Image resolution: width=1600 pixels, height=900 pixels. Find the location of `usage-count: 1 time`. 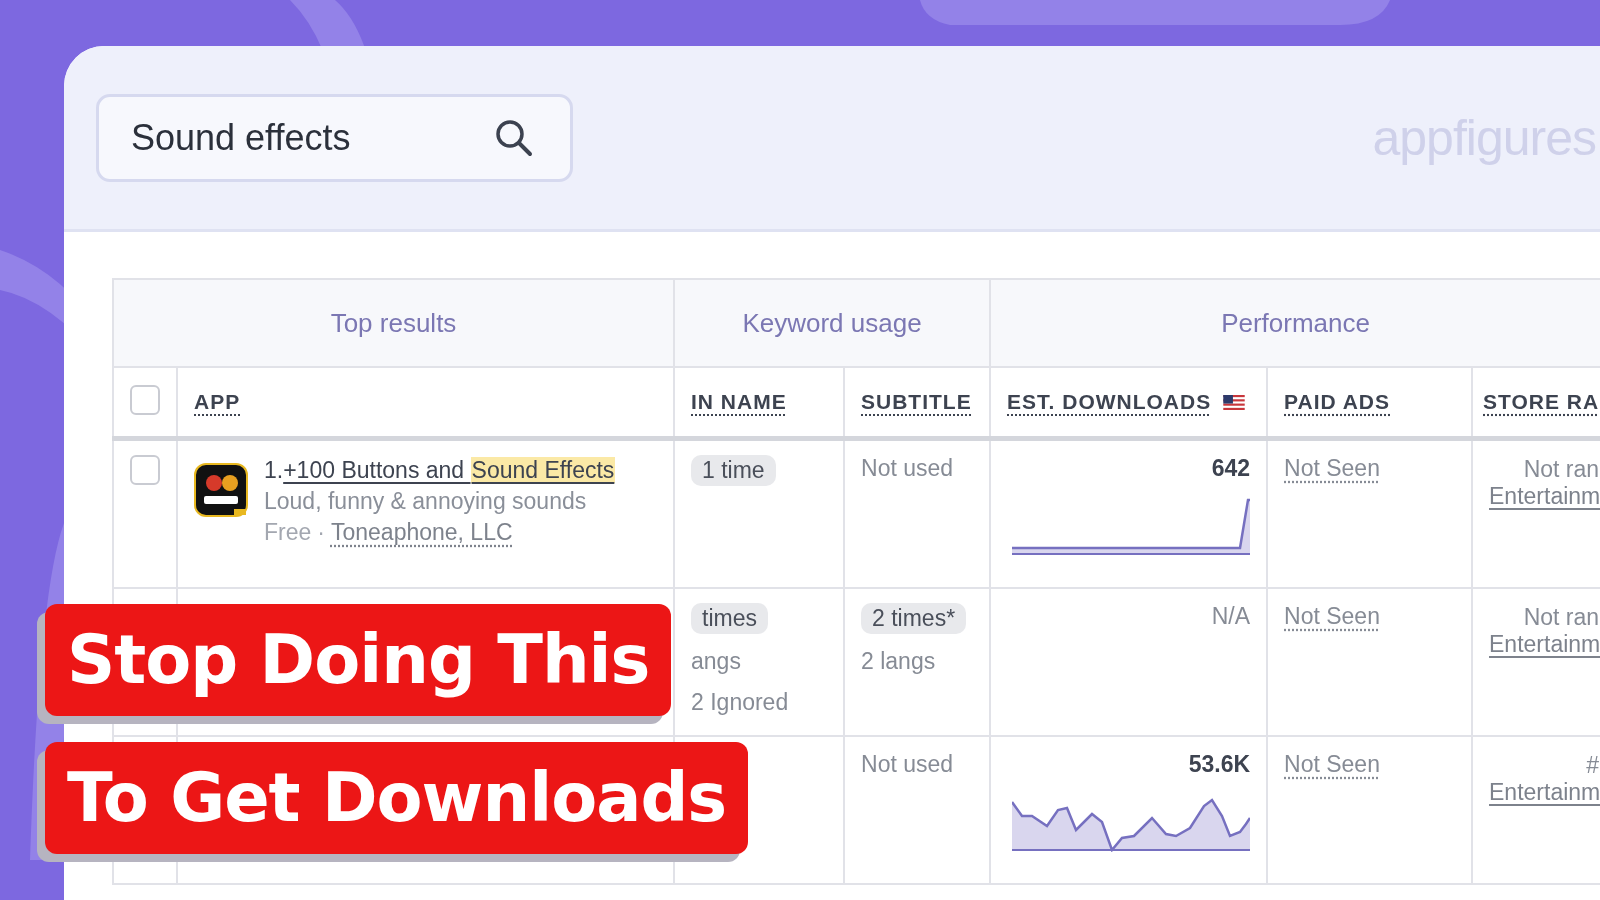

usage-count: 1 time is located at coordinates (733, 470).